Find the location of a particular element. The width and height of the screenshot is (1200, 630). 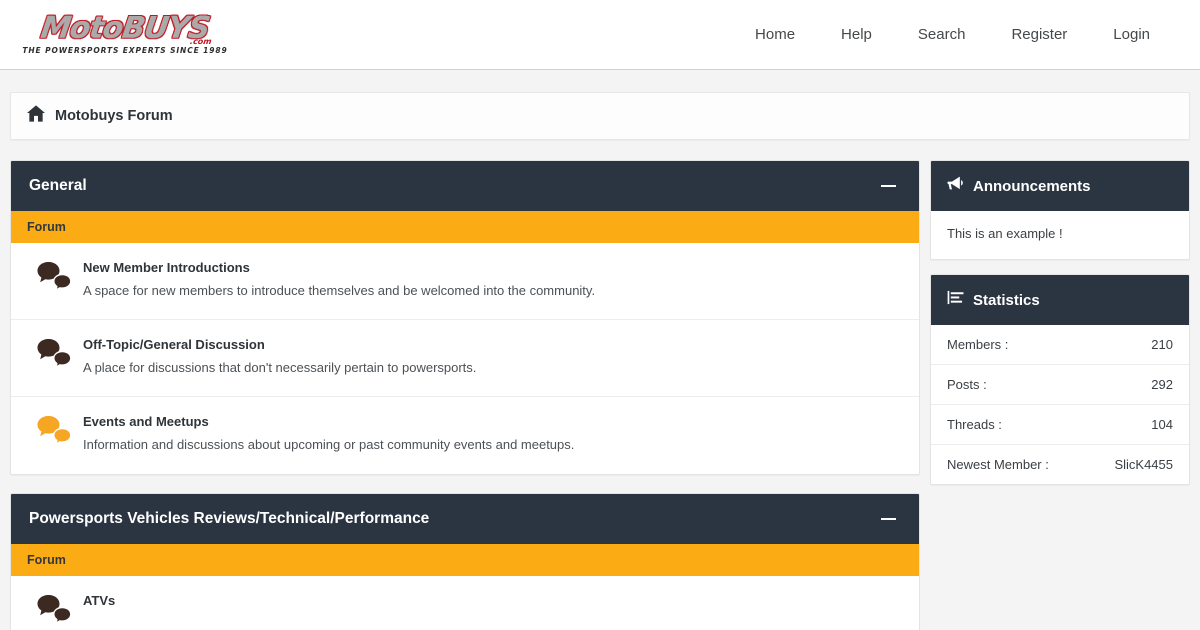

panel-title: Announcements is located at coordinates (1032, 186).